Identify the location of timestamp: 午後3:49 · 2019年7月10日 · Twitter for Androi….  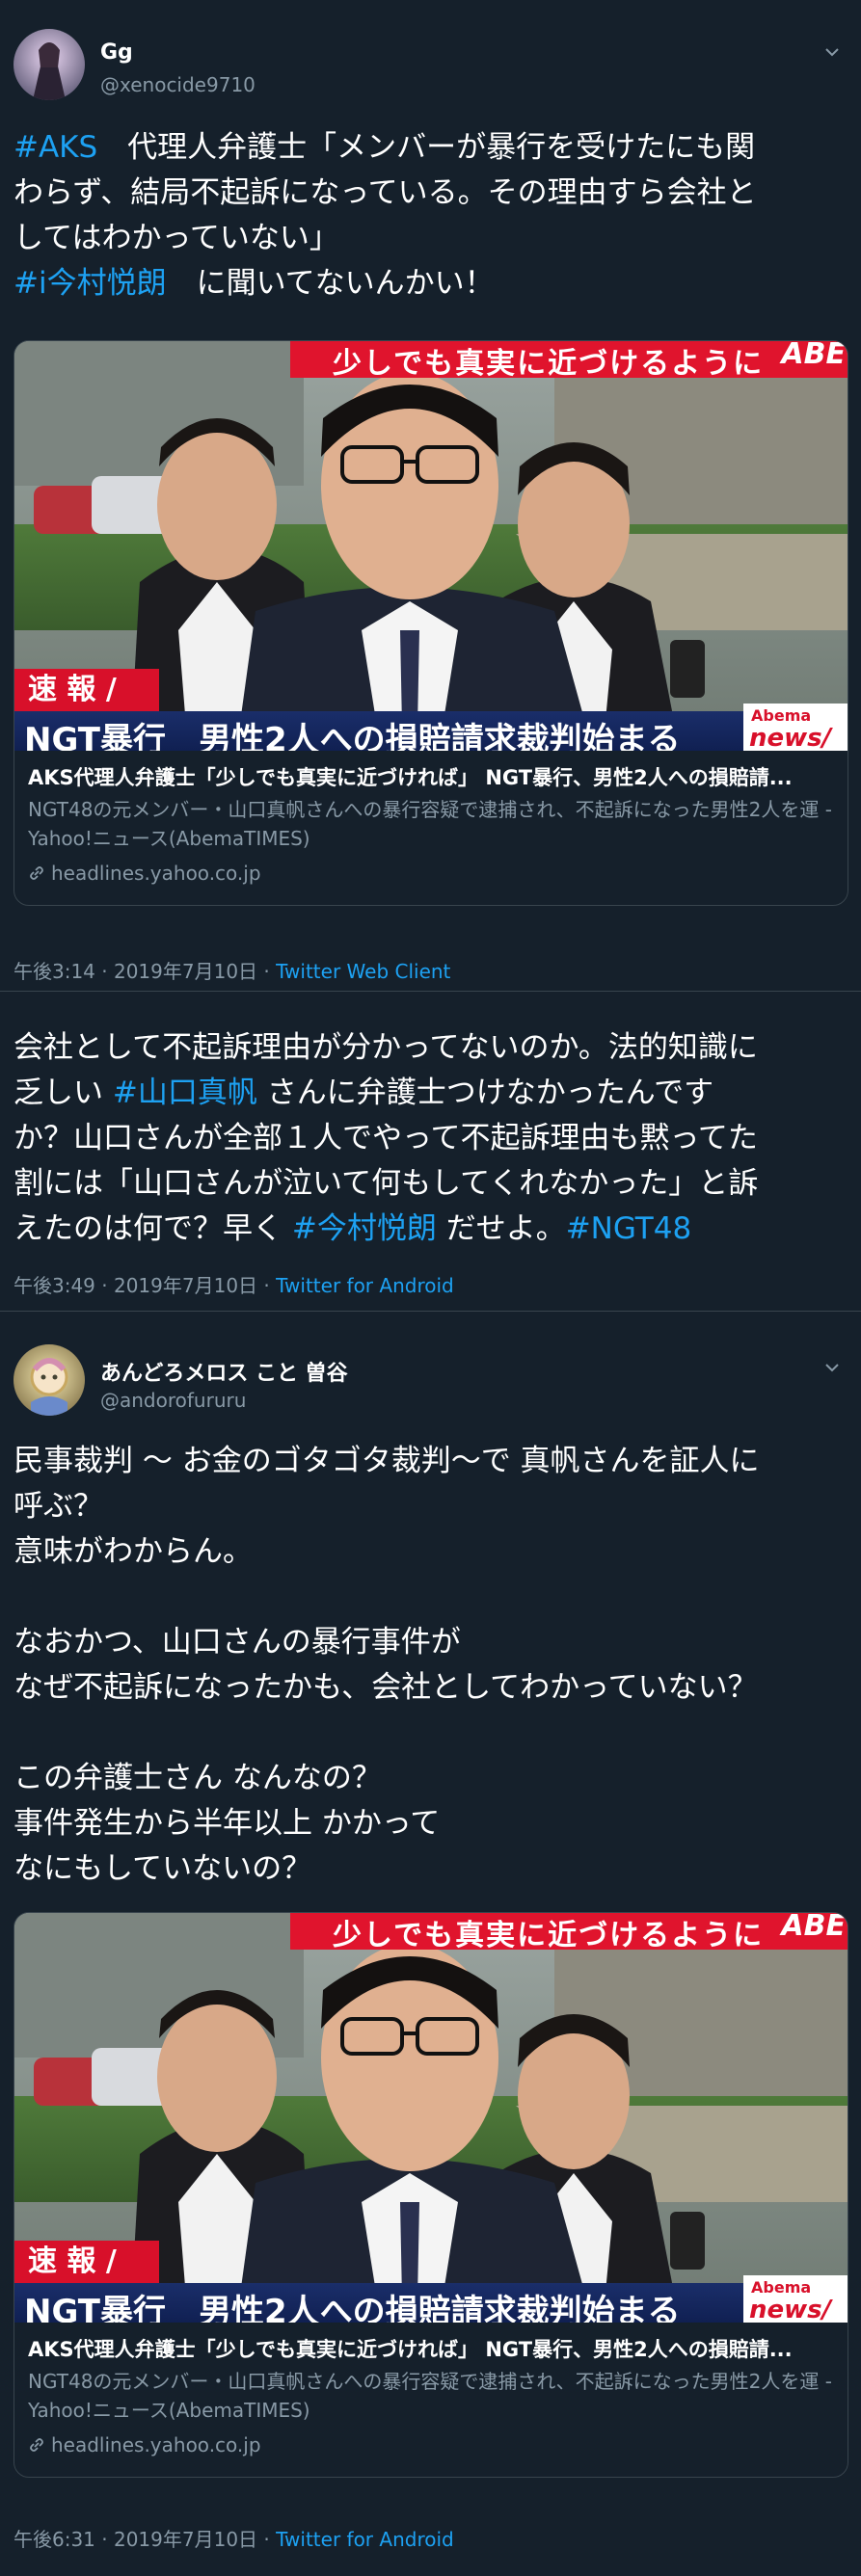
(233, 1284).